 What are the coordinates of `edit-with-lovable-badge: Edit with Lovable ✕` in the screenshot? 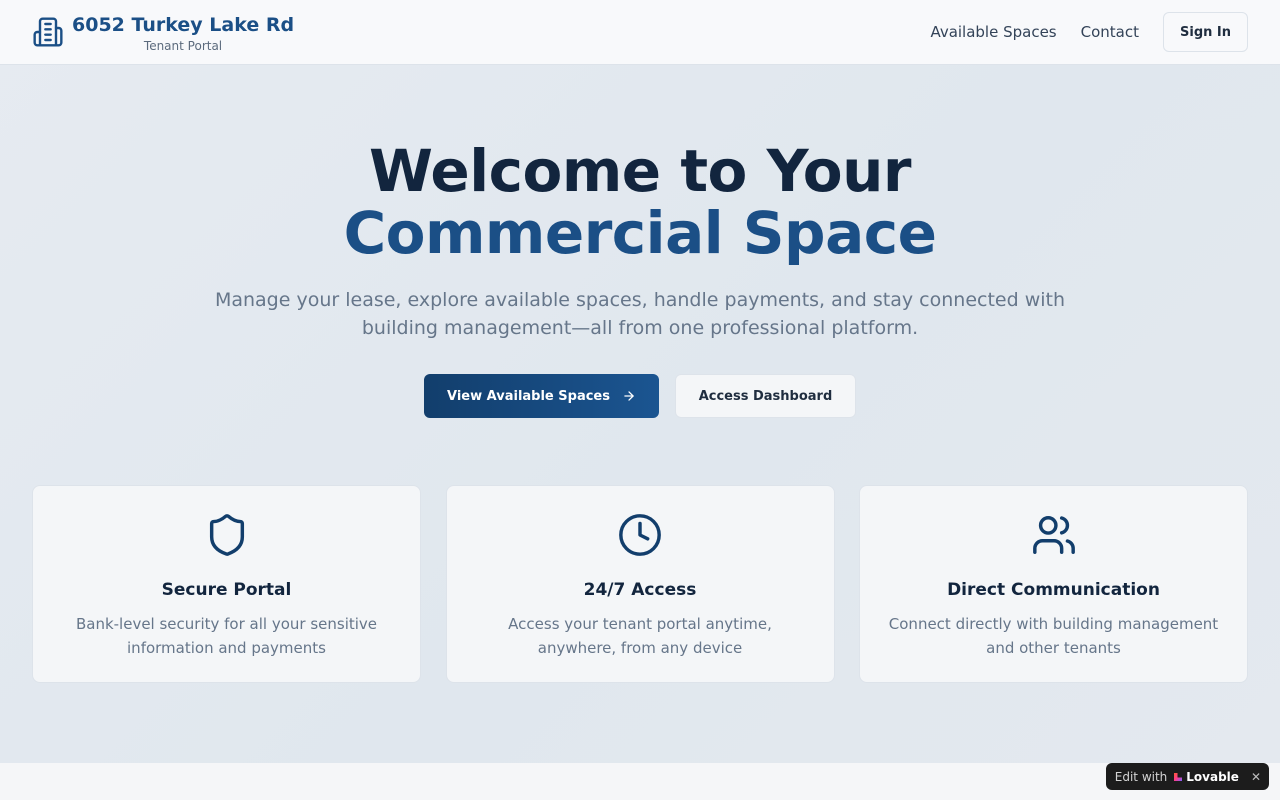 It's located at (1187, 776).